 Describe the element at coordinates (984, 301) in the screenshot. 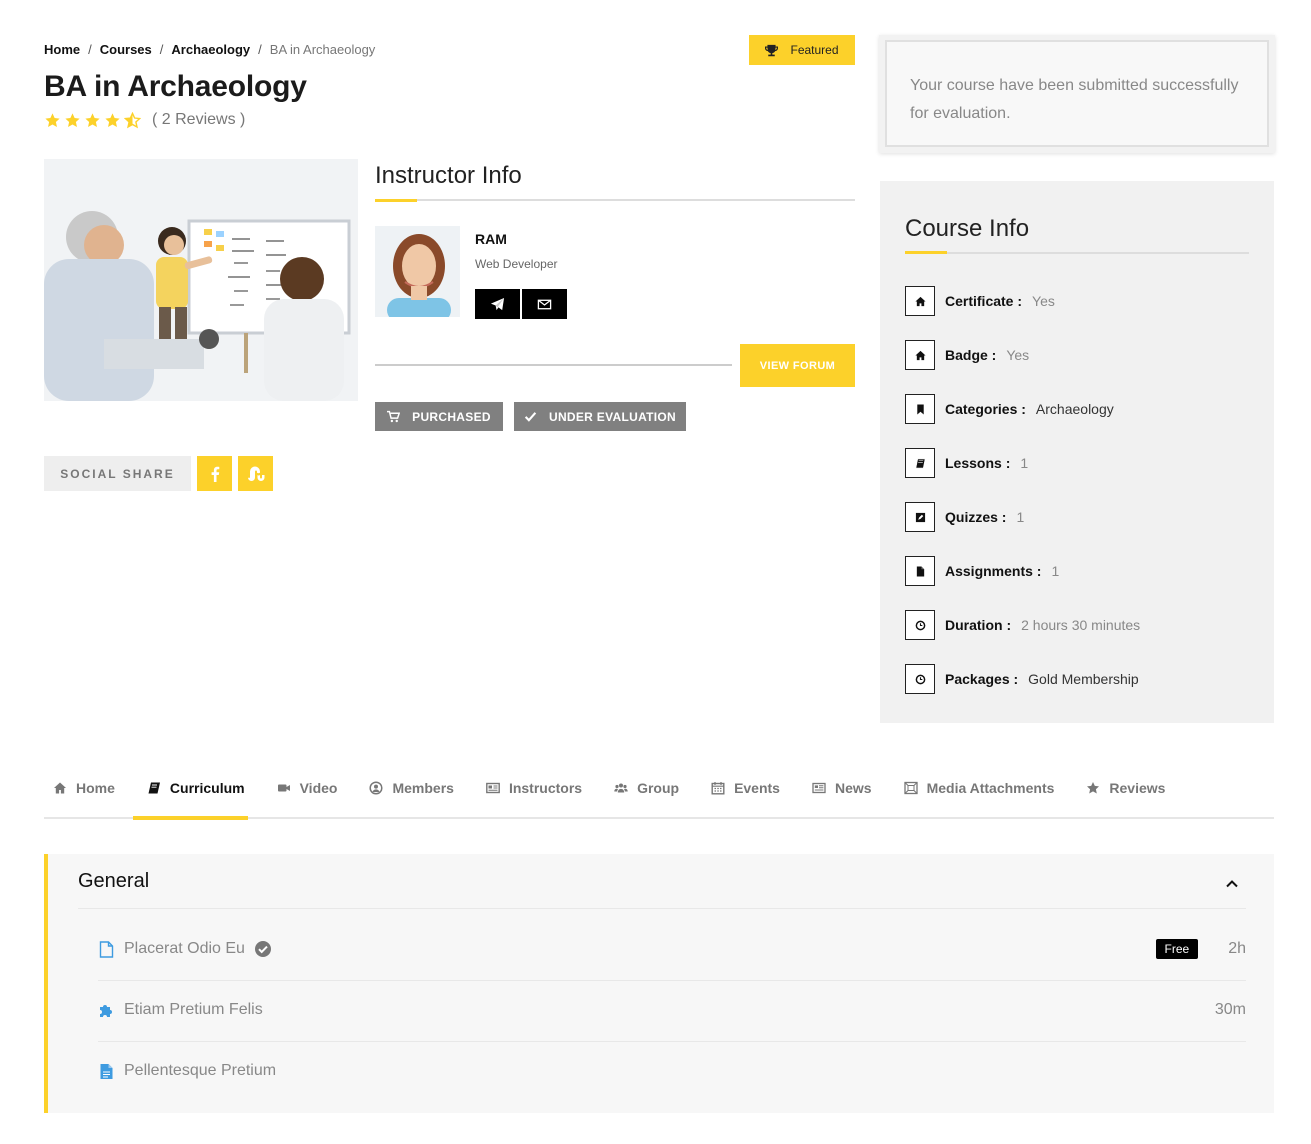

I see `info-label: Certificate :` at that location.